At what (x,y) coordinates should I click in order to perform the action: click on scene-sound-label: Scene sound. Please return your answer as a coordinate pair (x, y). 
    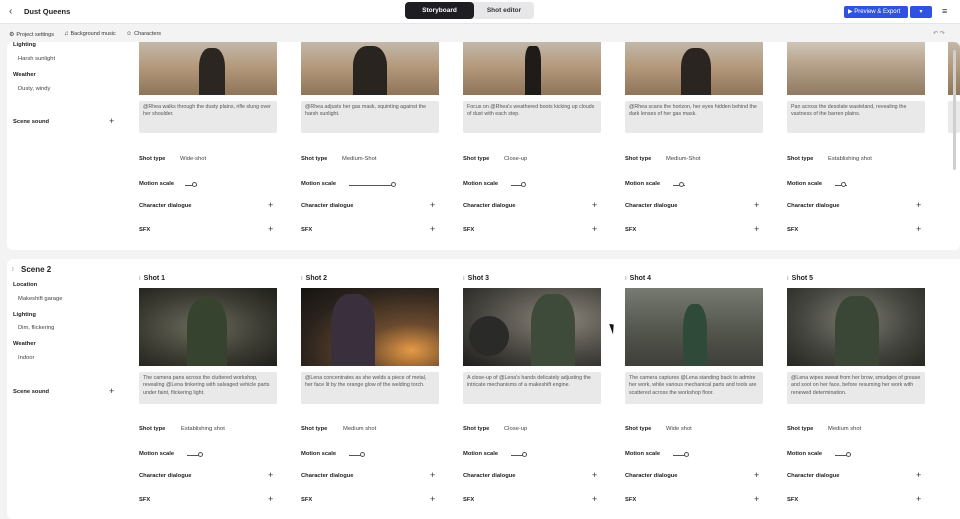
    Looking at the image, I should click on (31, 122).